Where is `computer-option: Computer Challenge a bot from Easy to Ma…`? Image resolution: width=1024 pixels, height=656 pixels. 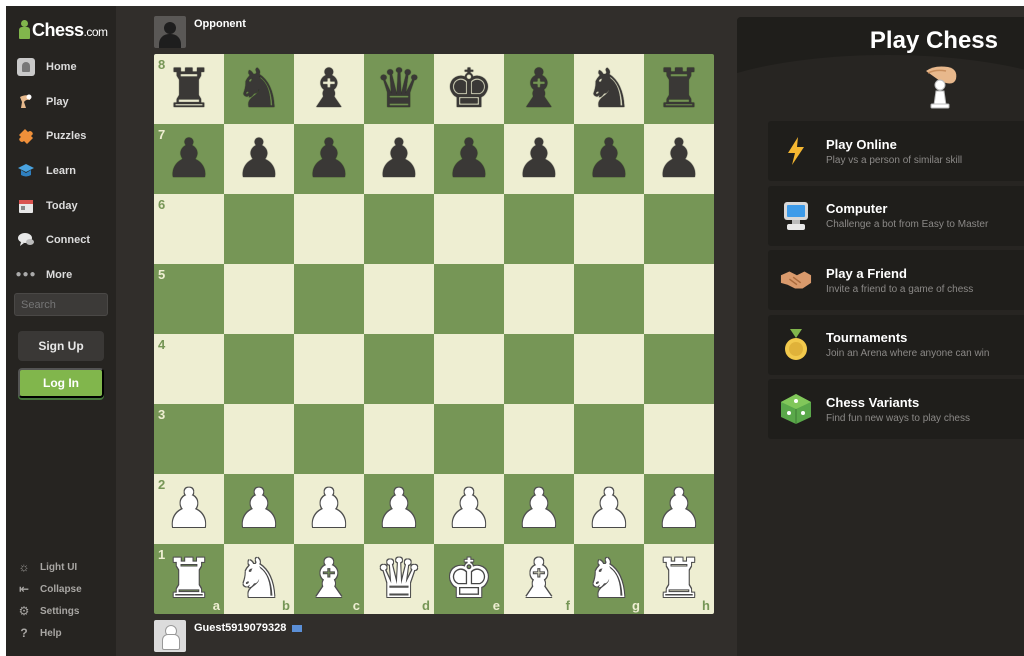 computer-option: Computer Challenge a bot from Easy to Ma… is located at coordinates (896, 215).